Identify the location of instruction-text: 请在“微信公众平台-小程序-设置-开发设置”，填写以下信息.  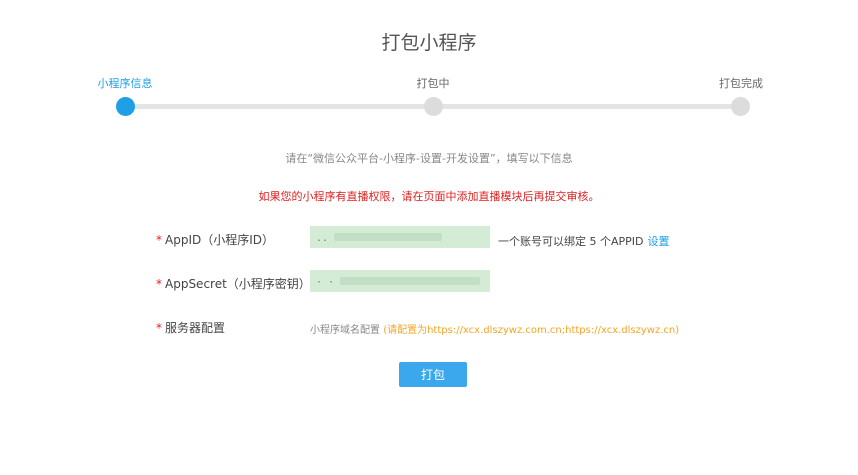
(429, 158).